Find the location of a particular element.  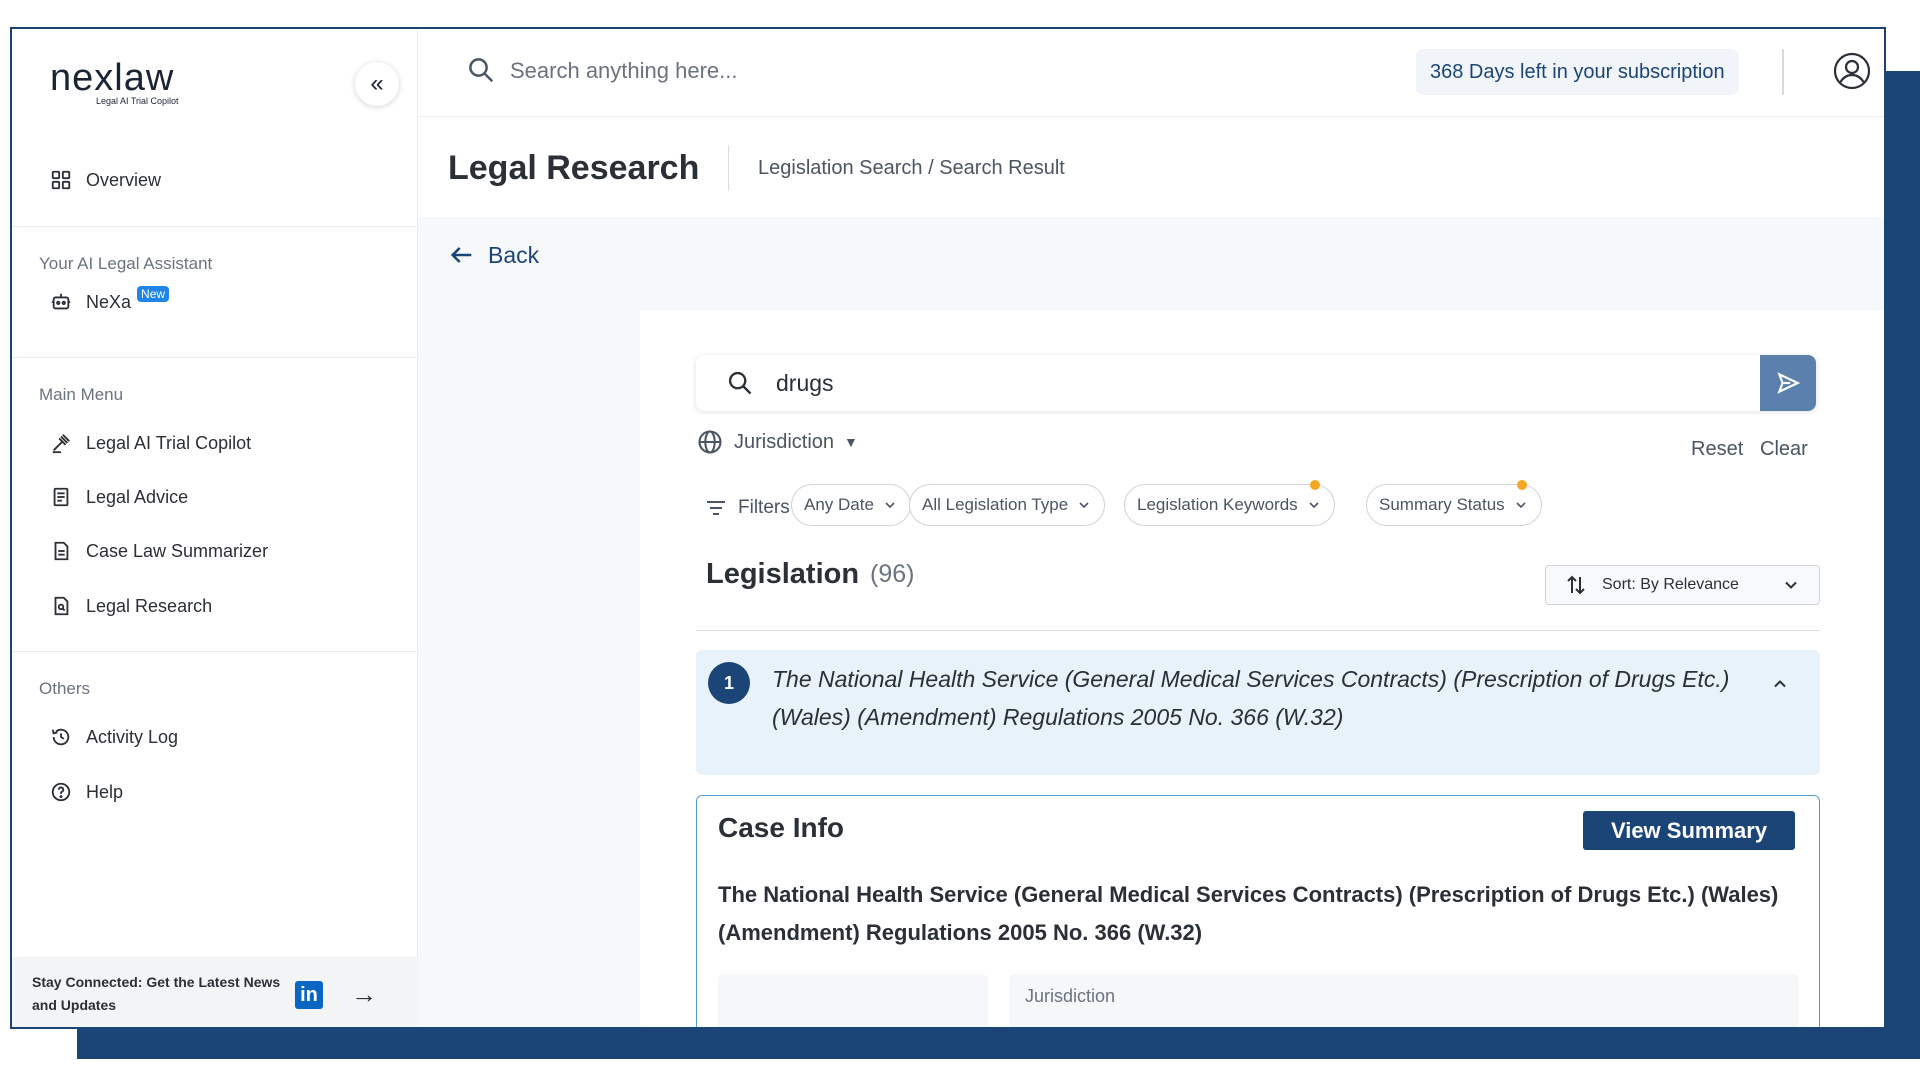

sidebar-item-activity-log: Activity Log is located at coordinates (114, 737).